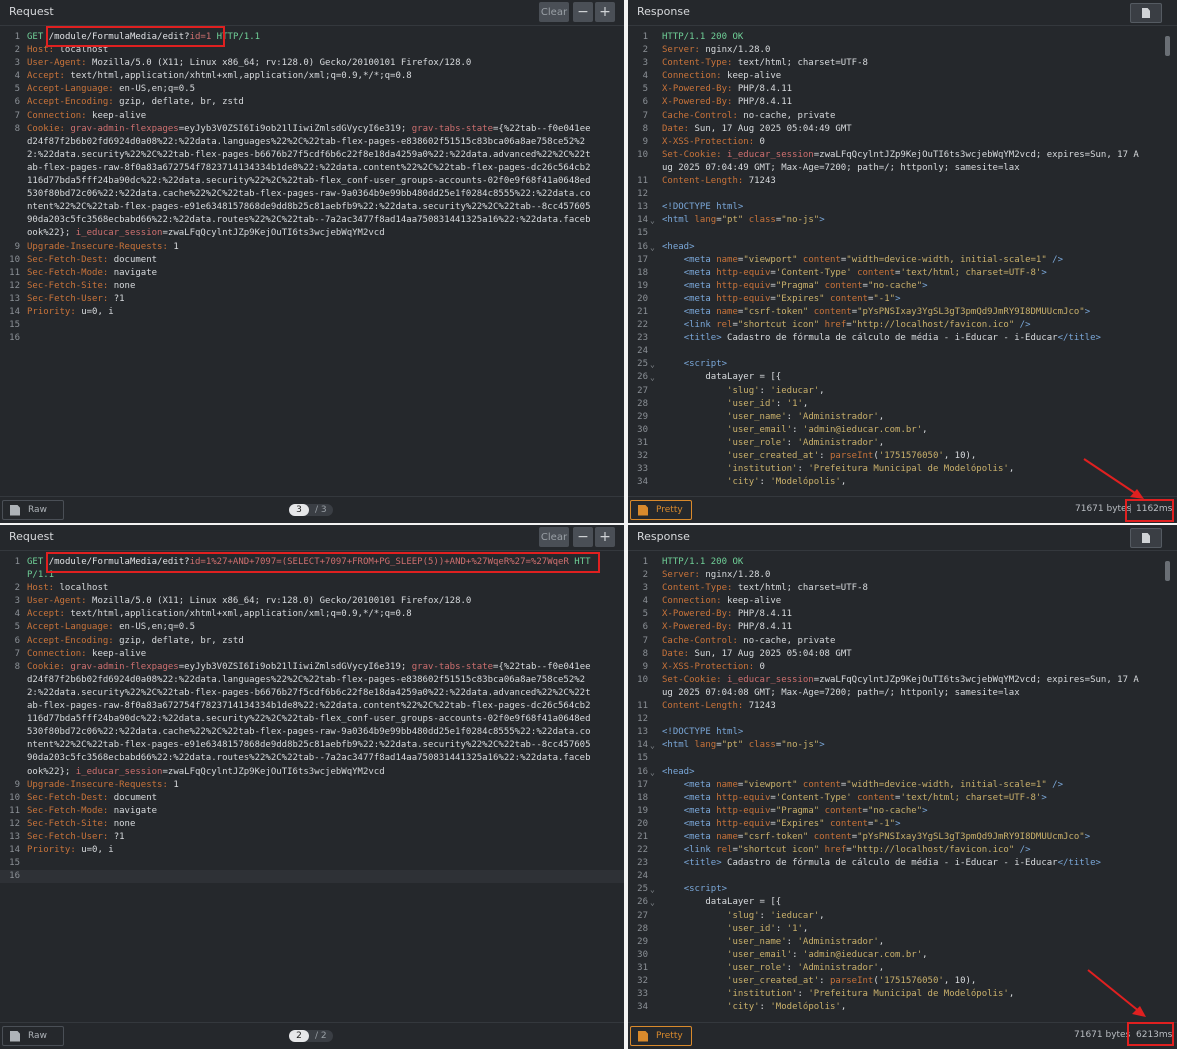  Describe the element at coordinates (642, 967) in the screenshot. I see `line-number: 31` at that location.